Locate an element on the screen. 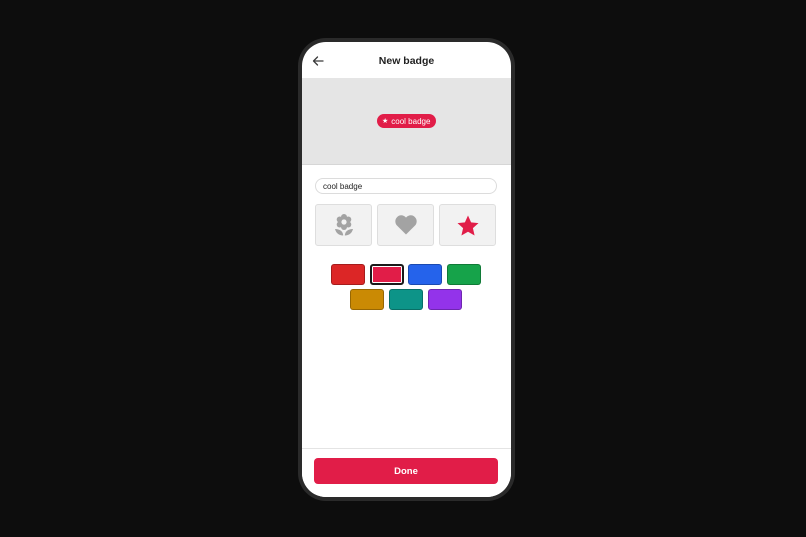 This screenshot has height=537, width=806. flower-icon is located at coordinates (343, 225).